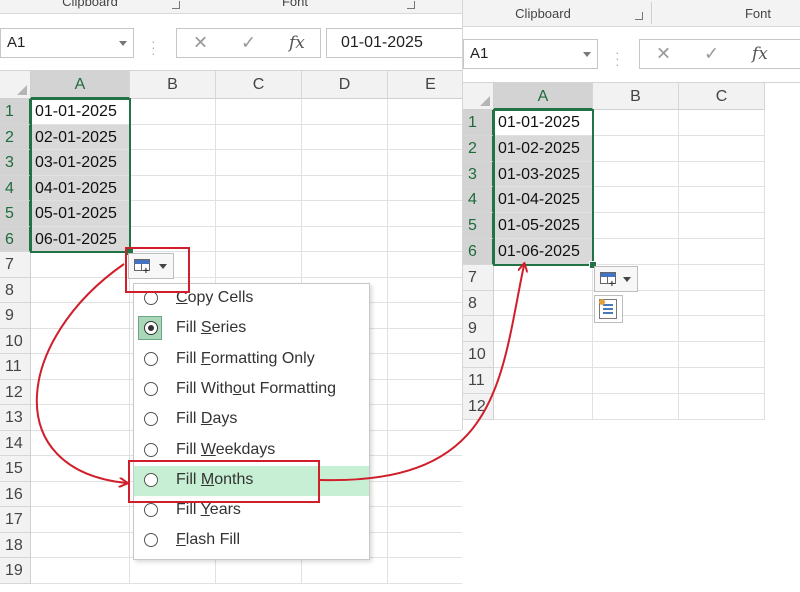 This screenshot has height=592, width=800. What do you see at coordinates (421, 373) in the screenshot?
I see `arrow-fill-months-to-result` at bounding box center [421, 373].